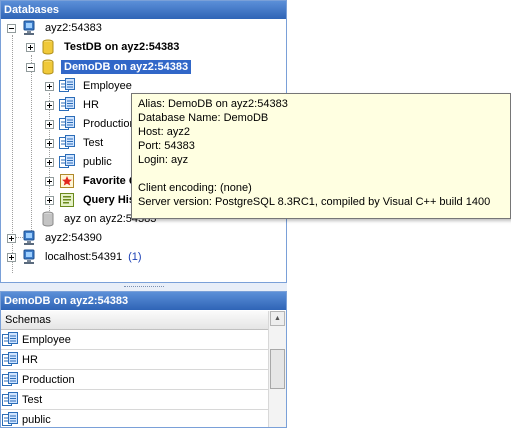 The image size is (511, 428). What do you see at coordinates (135, 360) in the screenshot?
I see `grid-row: HR` at bounding box center [135, 360].